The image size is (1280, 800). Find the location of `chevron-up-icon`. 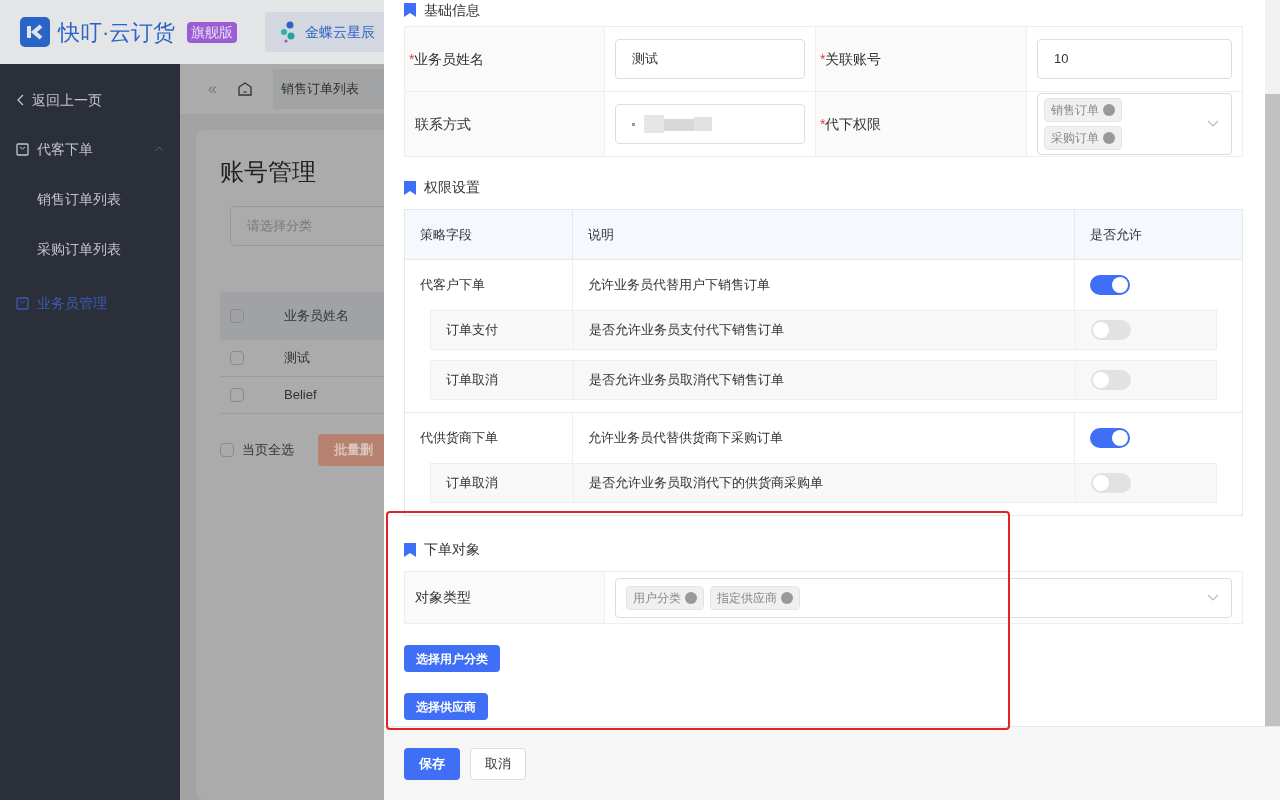

chevron-up-icon is located at coordinates (159, 149).